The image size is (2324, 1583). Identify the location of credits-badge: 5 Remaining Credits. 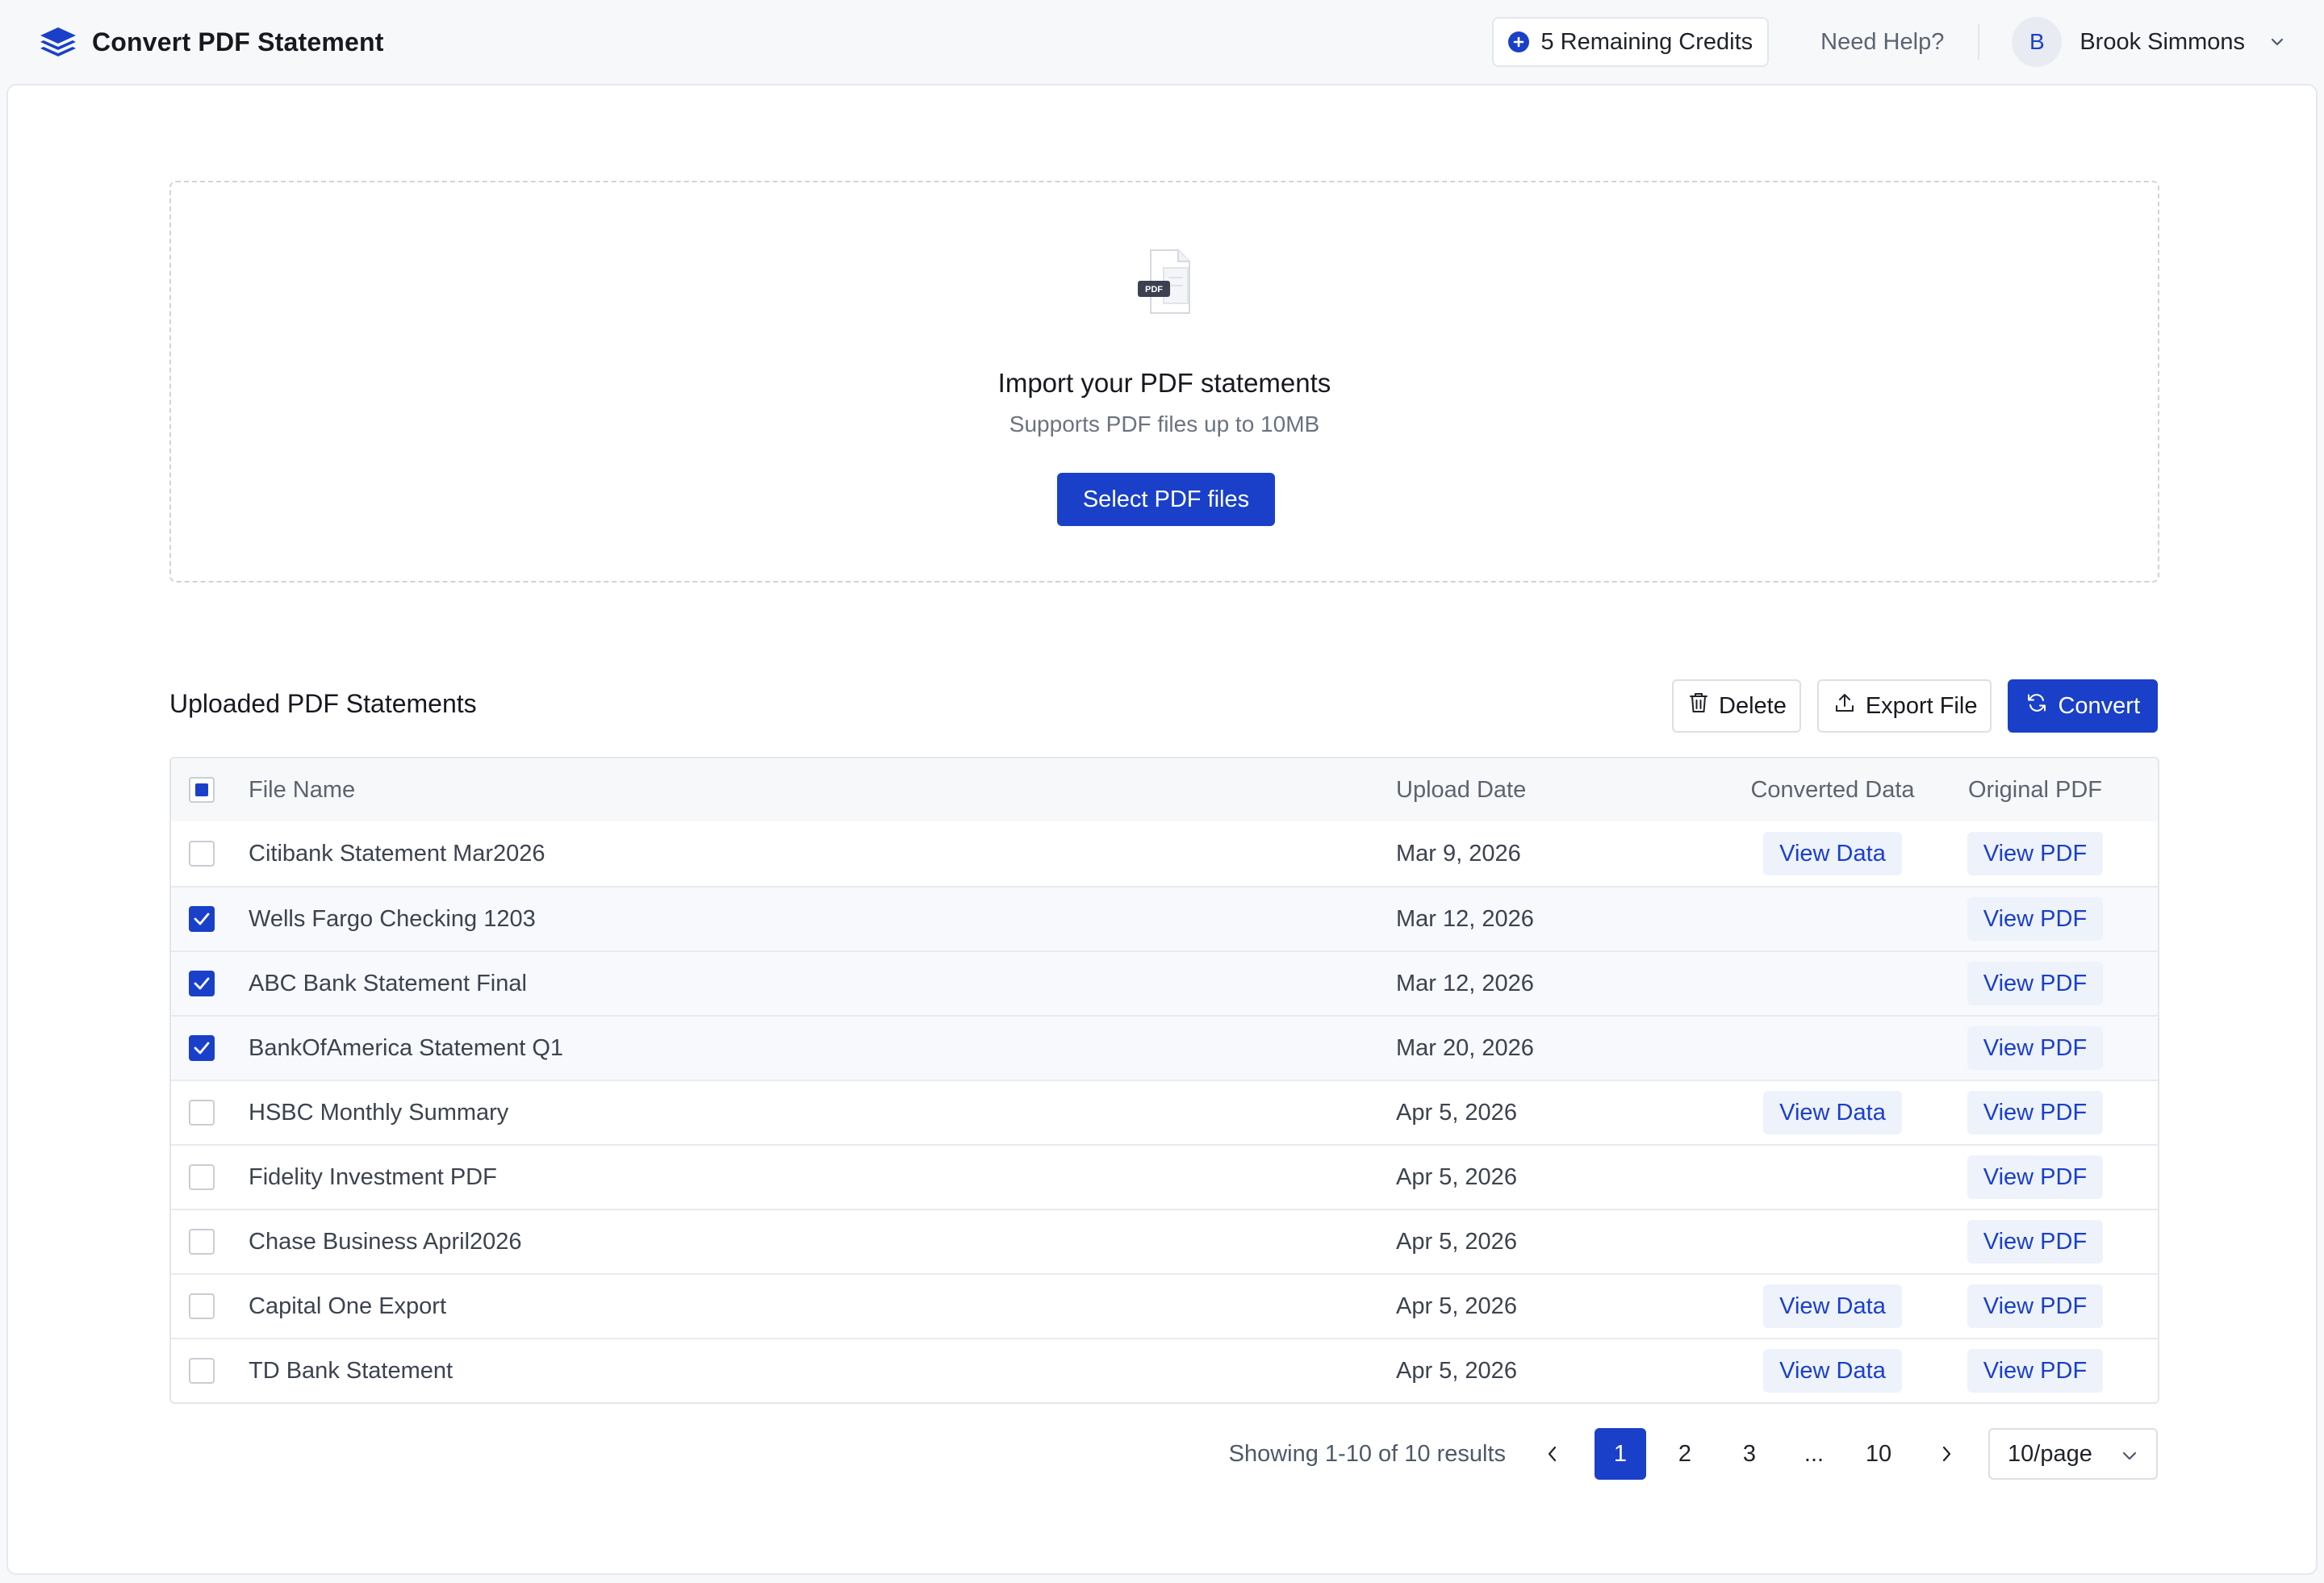
(1631, 42).